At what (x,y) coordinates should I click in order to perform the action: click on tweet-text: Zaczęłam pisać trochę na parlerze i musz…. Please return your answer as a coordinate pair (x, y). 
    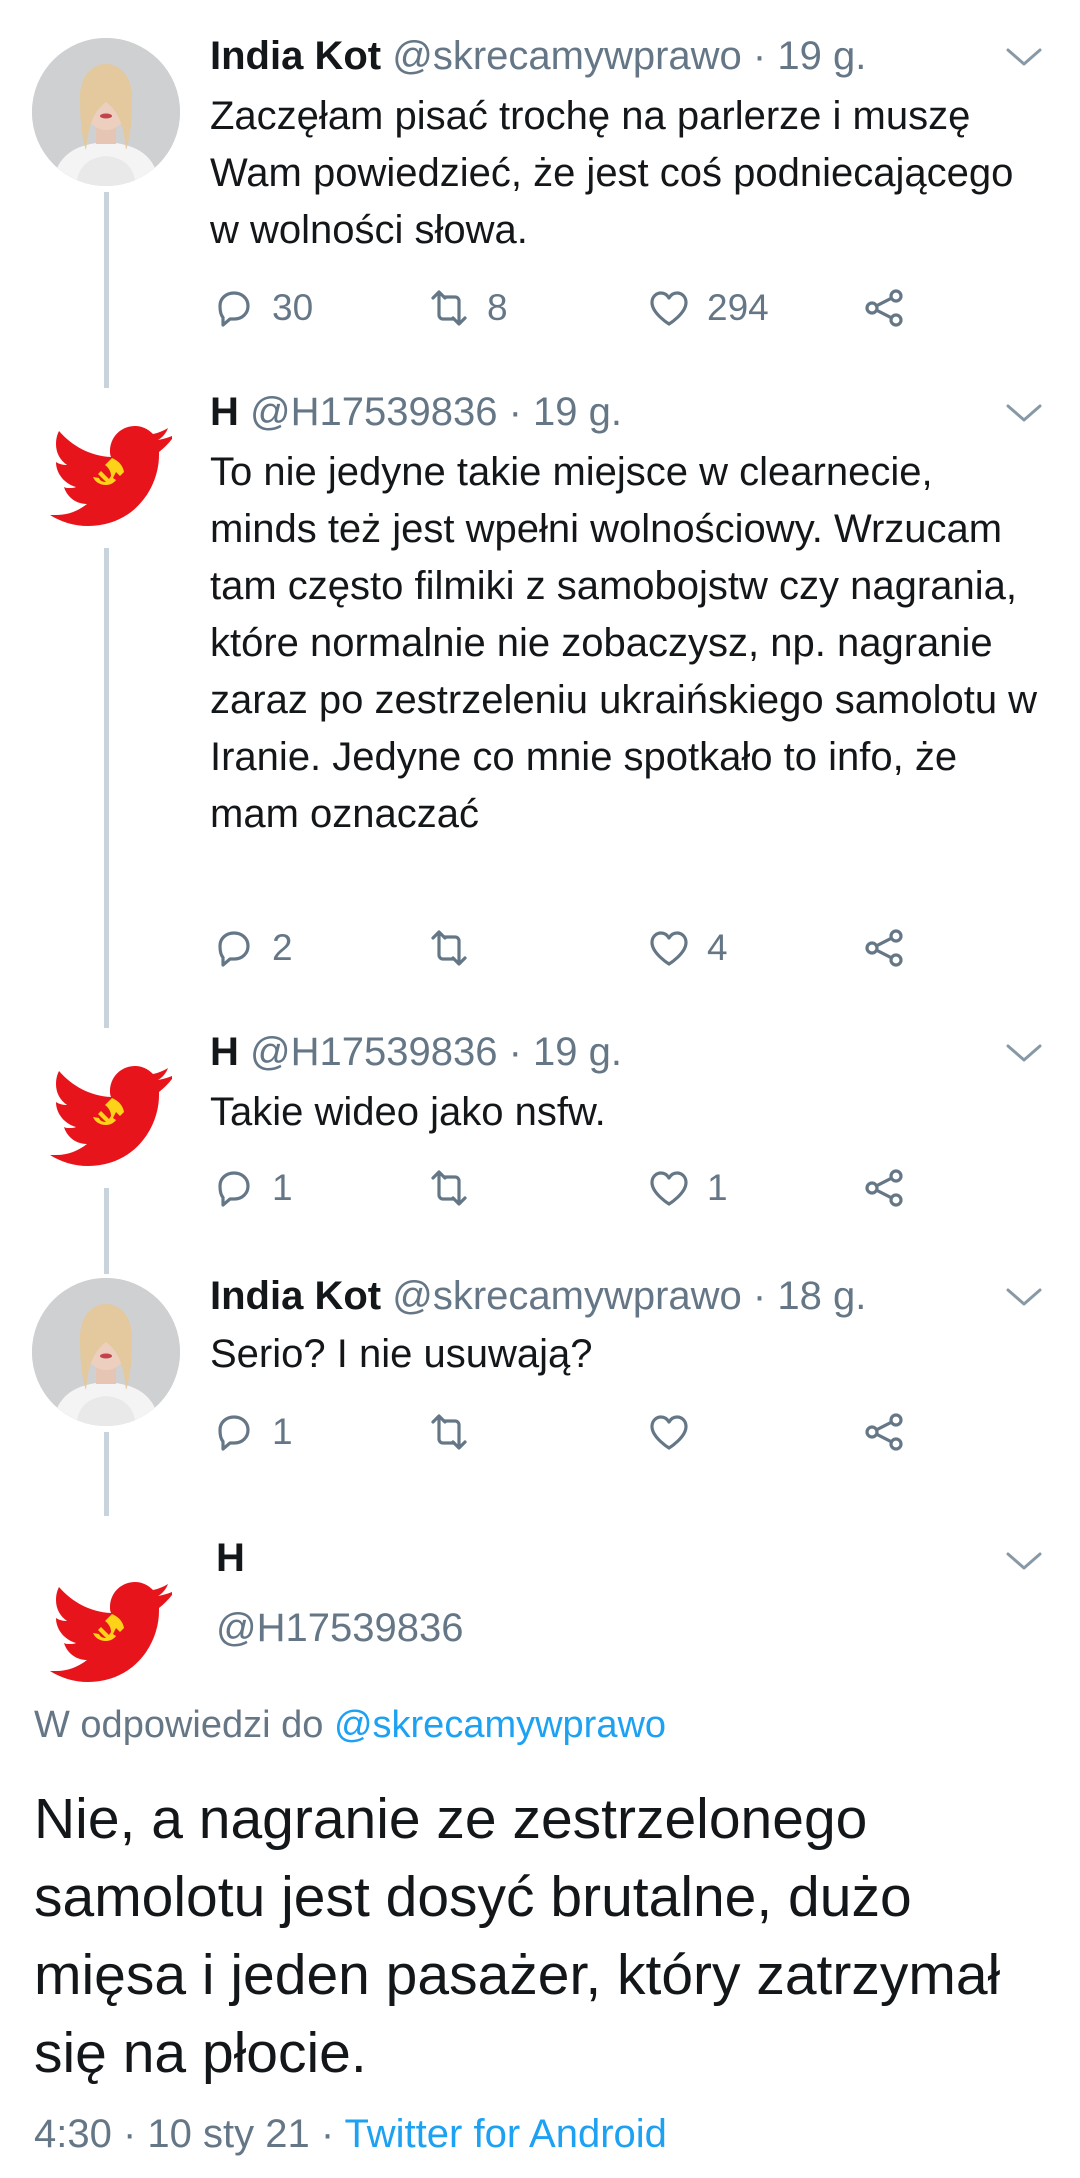
    Looking at the image, I should click on (612, 173).